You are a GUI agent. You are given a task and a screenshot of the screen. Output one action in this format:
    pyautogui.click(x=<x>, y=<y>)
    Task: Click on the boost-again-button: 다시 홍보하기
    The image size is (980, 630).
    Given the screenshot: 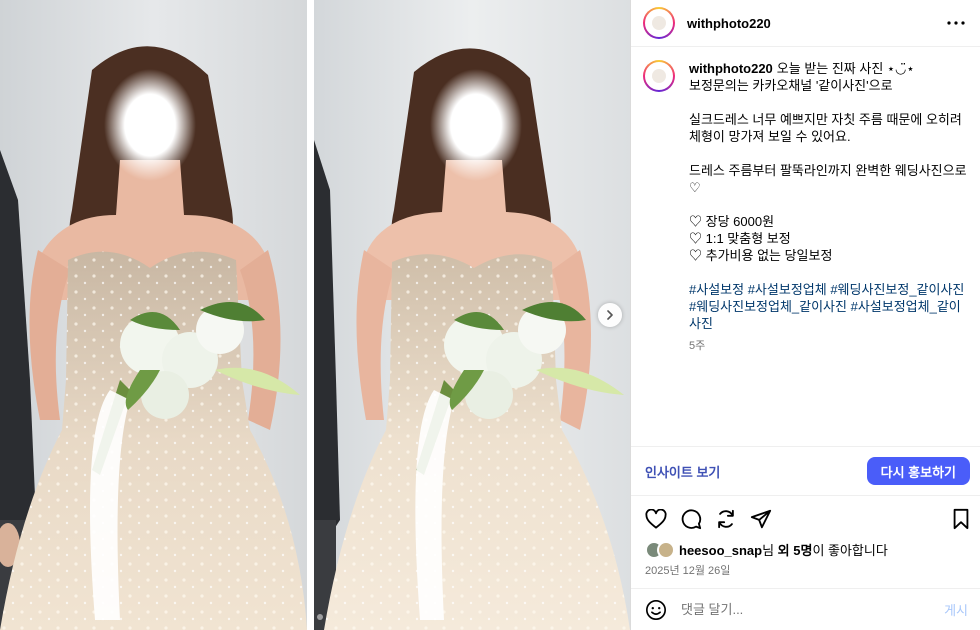 What is the action you would take?
    pyautogui.click(x=918, y=471)
    